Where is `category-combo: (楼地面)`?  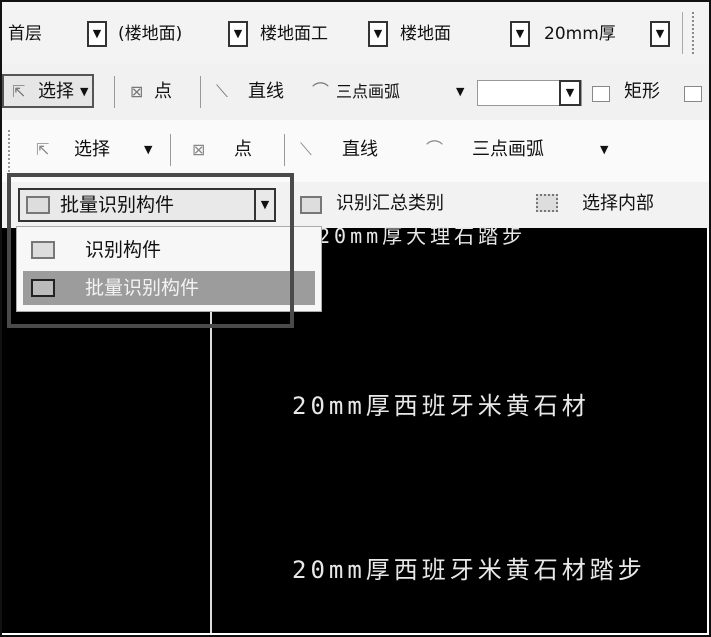 category-combo: (楼地面) is located at coordinates (170, 34).